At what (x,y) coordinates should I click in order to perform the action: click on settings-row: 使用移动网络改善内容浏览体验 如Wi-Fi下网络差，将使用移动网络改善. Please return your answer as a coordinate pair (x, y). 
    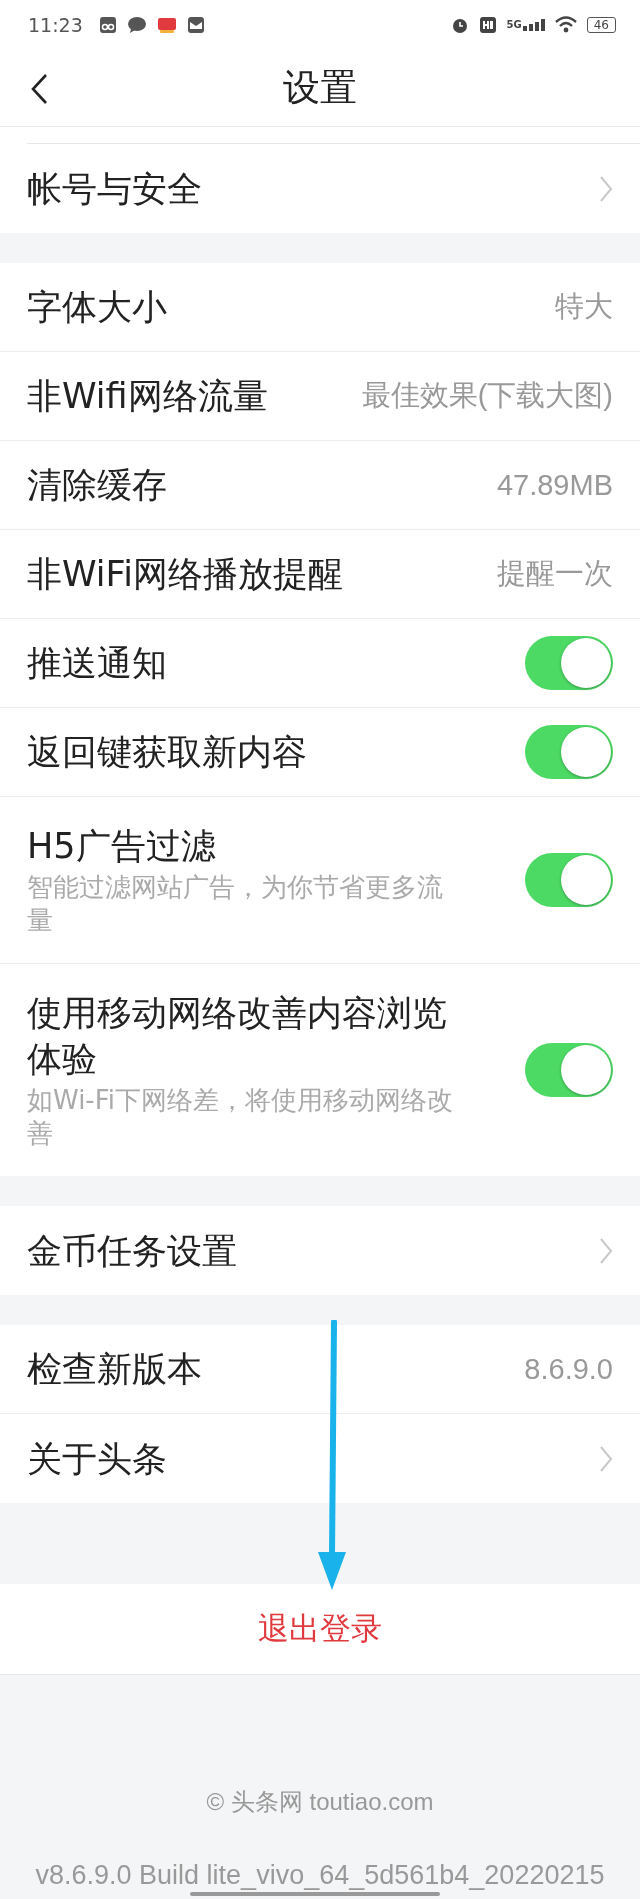
    Looking at the image, I should click on (320, 1070).